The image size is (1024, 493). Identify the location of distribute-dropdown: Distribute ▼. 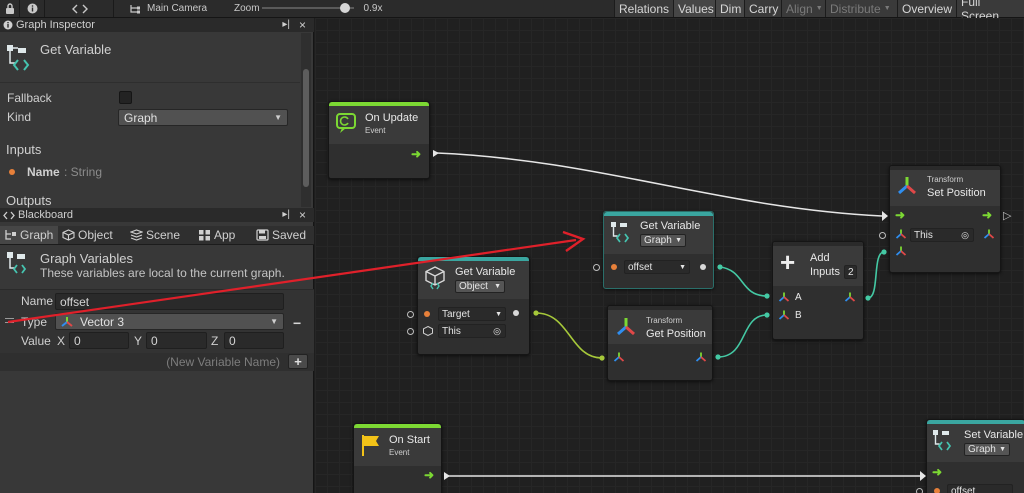
(861, 8).